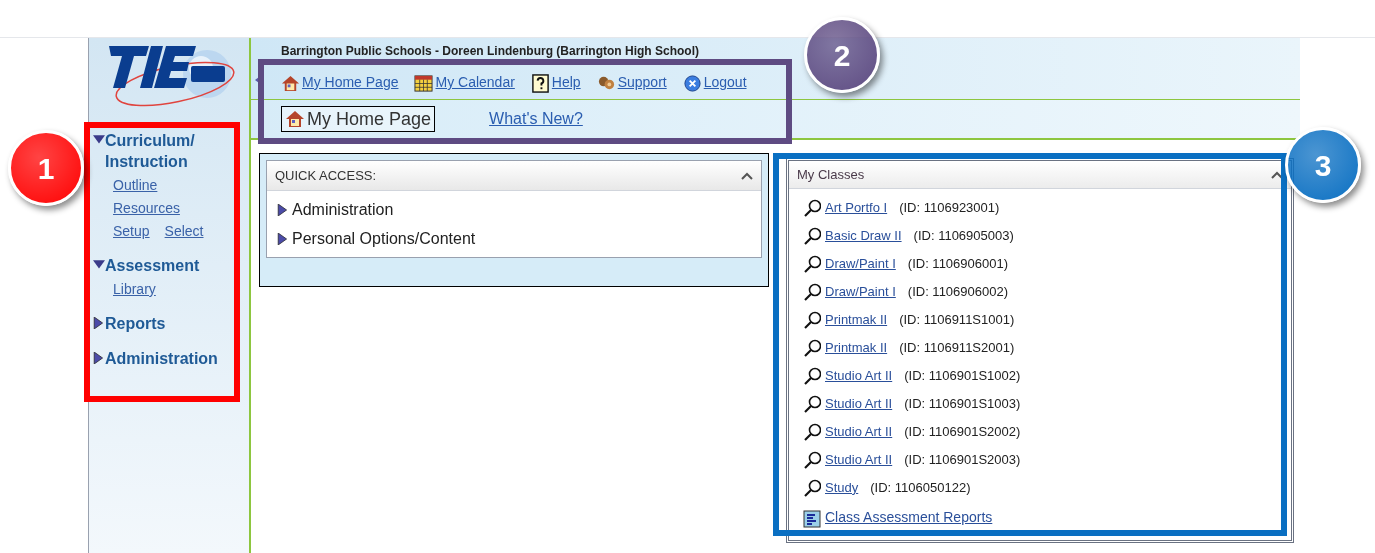  Describe the element at coordinates (536, 119) in the screenshot. I see `whats-new-link: What's New?` at that location.